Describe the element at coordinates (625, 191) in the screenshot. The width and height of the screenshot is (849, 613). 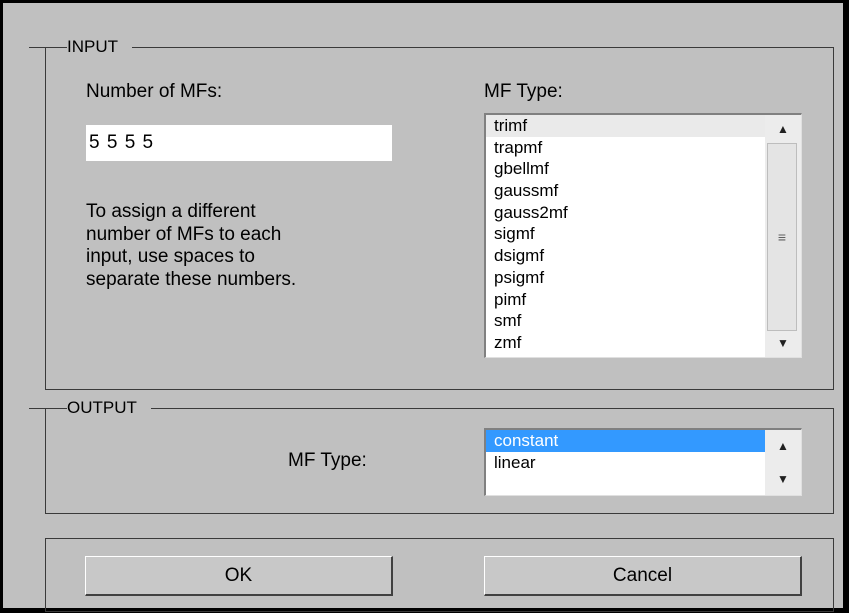
I see `list-item-gaussmf: gaussmf` at that location.